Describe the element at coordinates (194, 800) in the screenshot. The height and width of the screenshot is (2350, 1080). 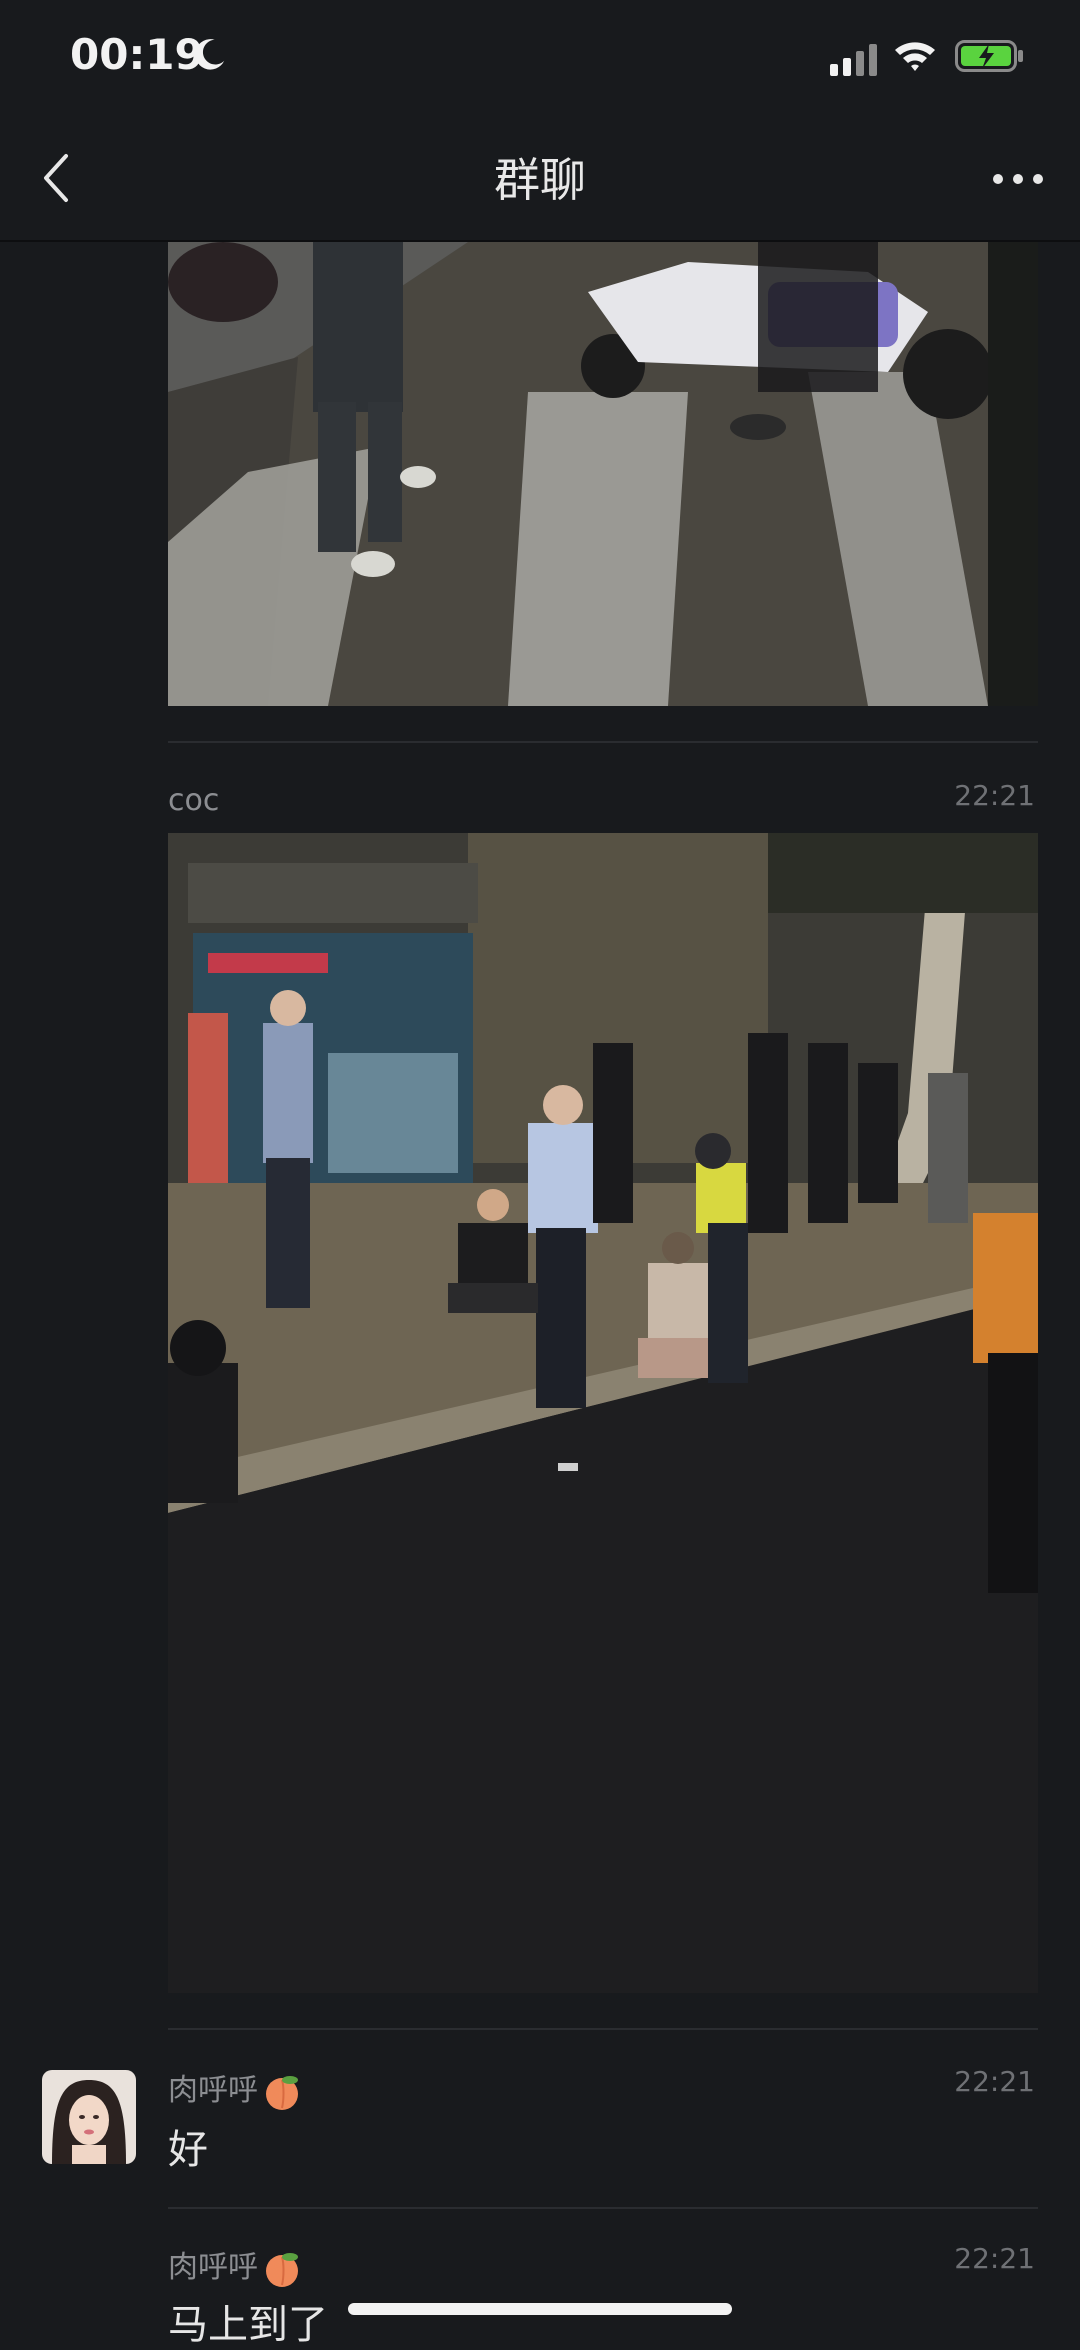
I see `sender-name: coc` at that location.